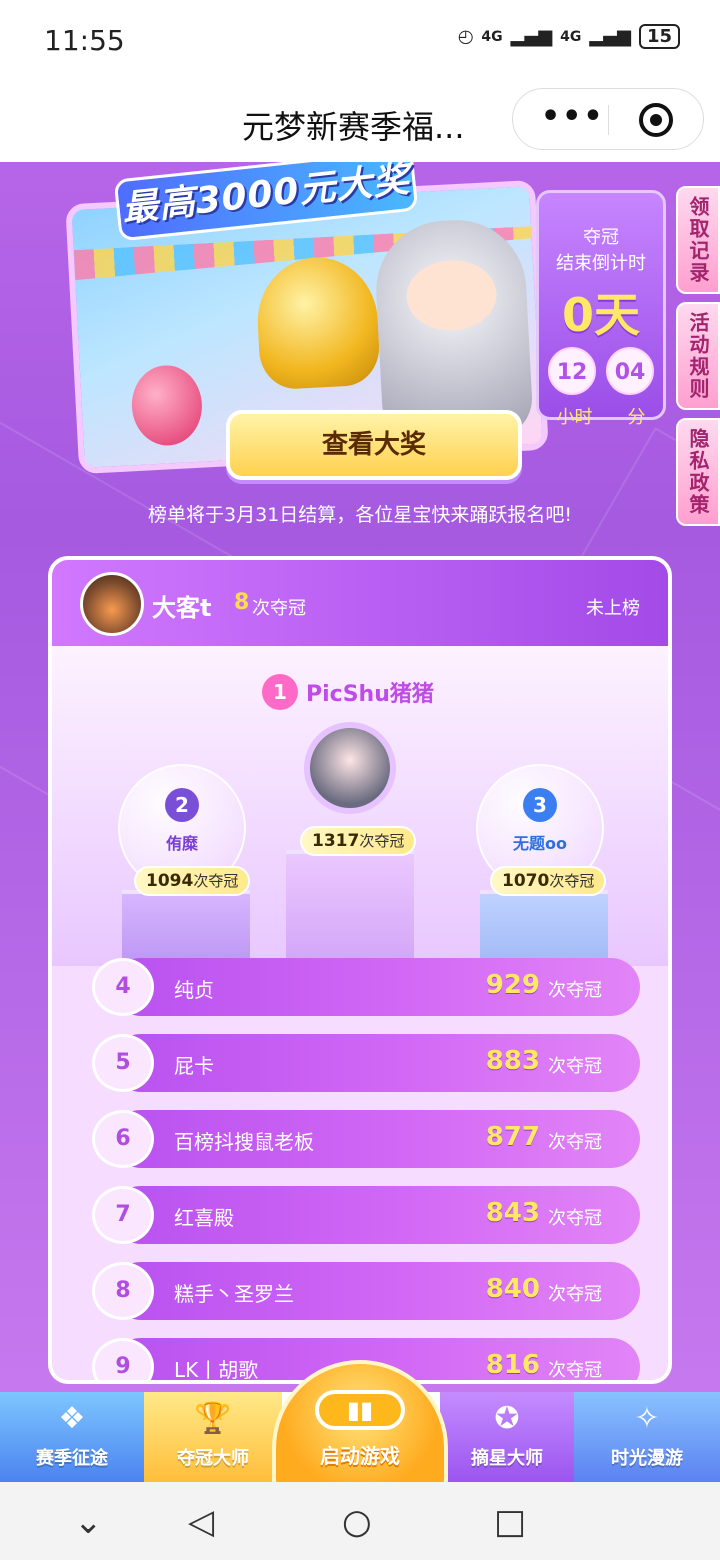 This screenshot has height=1560, width=720. I want to click on signal-bars-icon-2: ▂▄▆, so click(610, 36).